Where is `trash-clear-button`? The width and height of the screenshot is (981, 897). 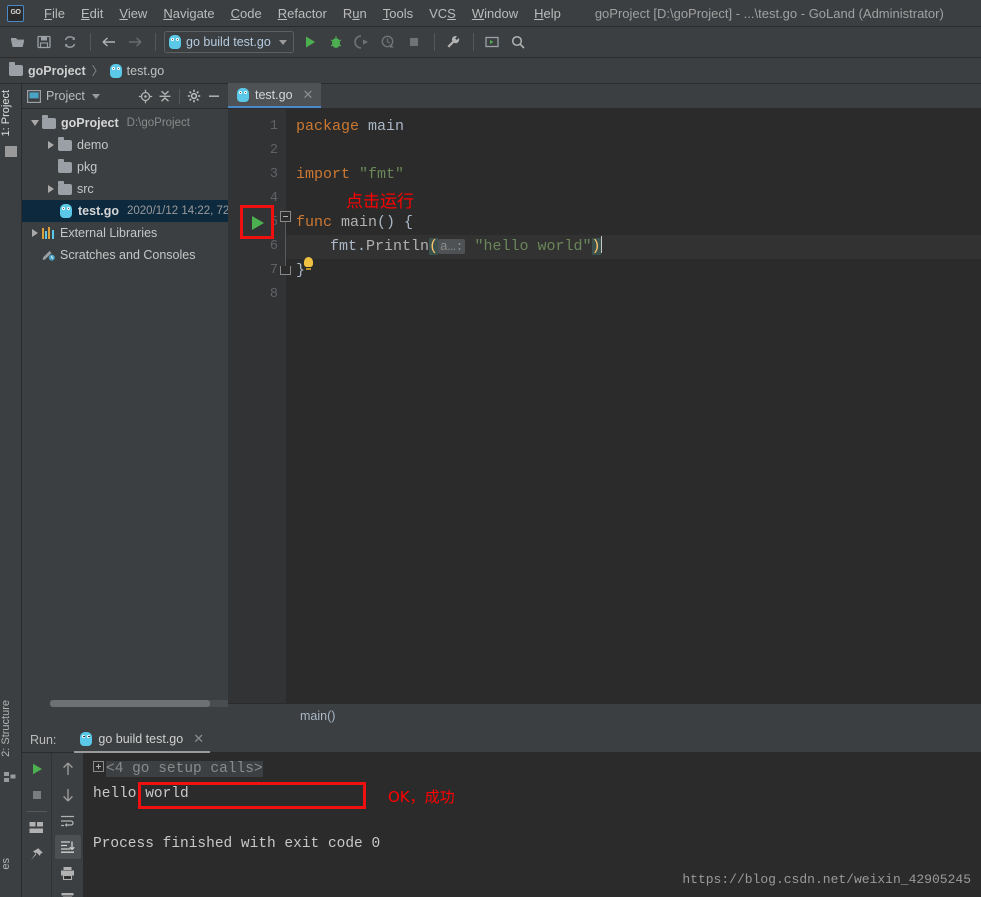
trash-clear-button is located at coordinates (68, 892).